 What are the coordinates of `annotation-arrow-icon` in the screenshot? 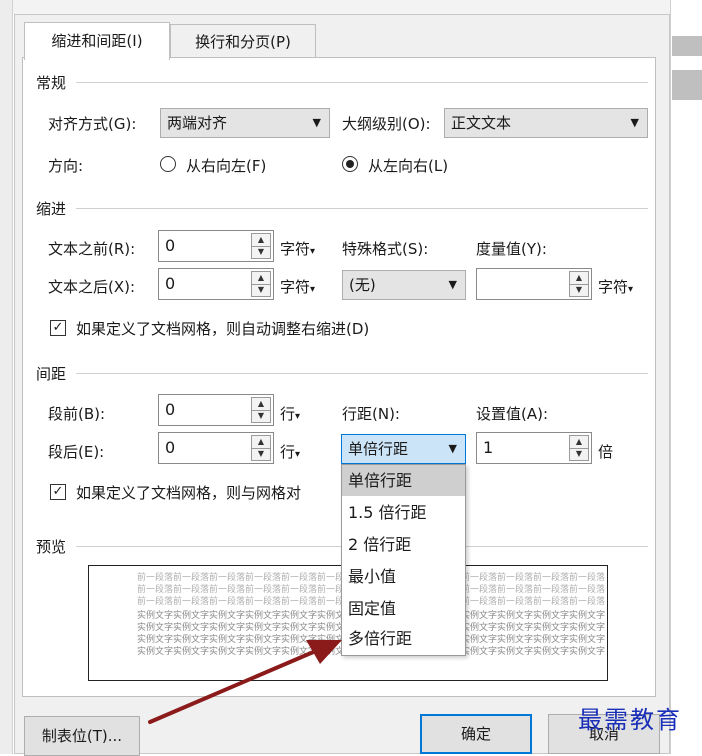 It's located at (245, 682).